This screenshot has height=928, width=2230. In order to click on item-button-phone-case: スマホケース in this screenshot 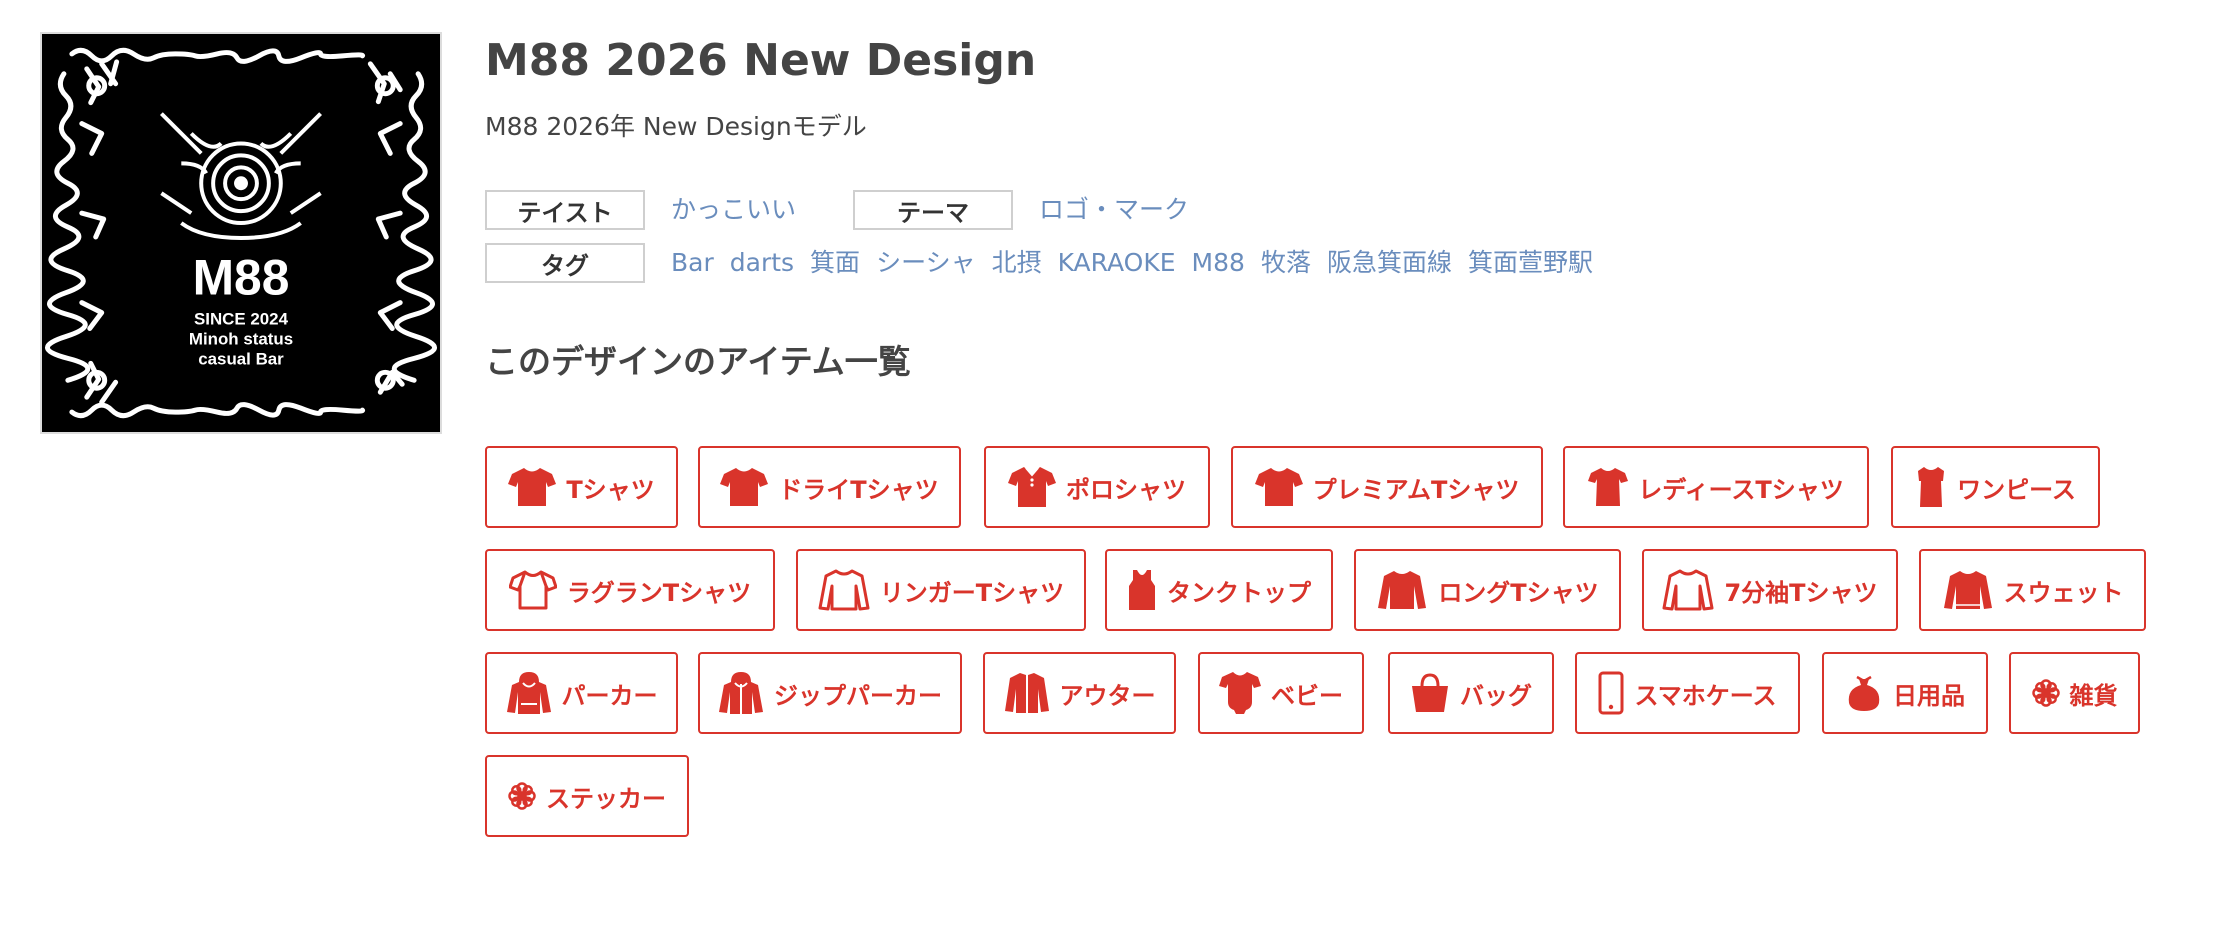, I will do `click(1687, 693)`.